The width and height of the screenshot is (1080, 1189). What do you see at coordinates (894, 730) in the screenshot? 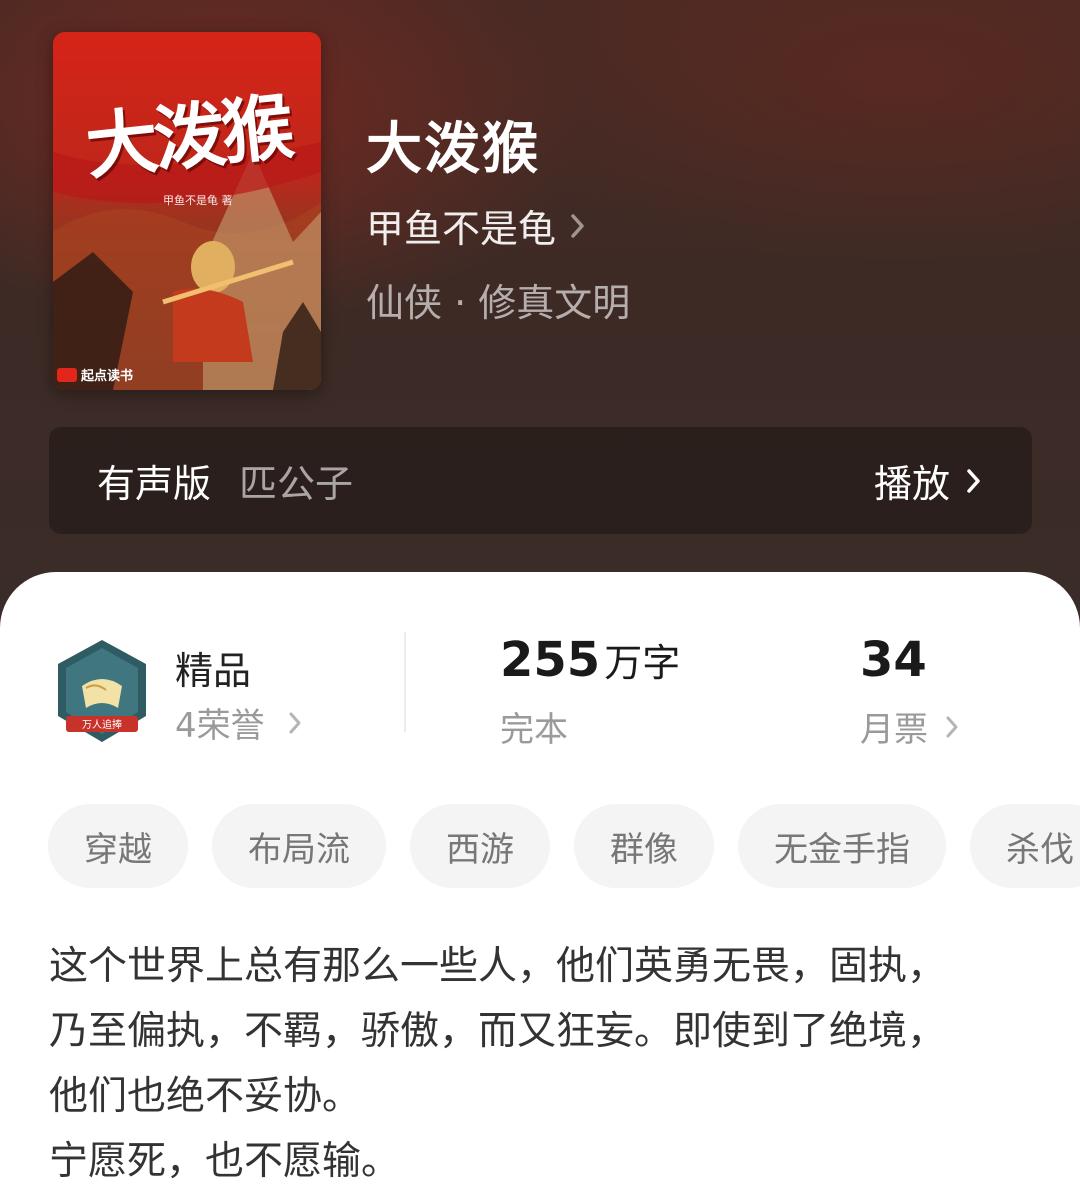
I see `monthly-ticket-label: 月票` at bounding box center [894, 730].